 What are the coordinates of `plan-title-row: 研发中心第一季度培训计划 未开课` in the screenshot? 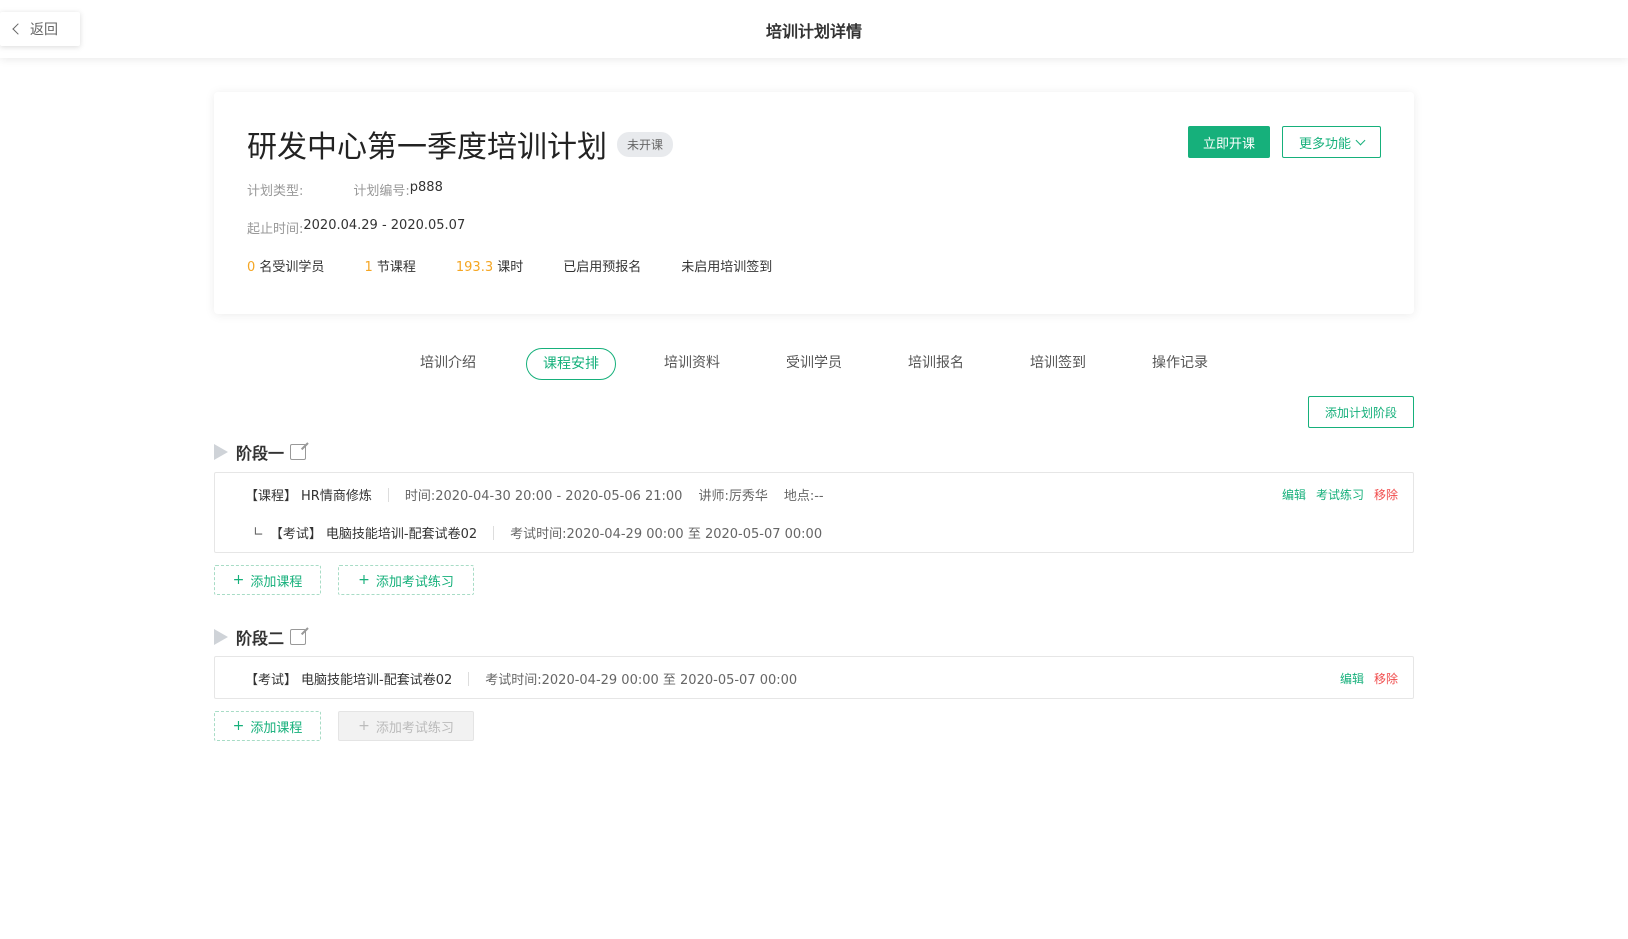 It's located at (460, 144).